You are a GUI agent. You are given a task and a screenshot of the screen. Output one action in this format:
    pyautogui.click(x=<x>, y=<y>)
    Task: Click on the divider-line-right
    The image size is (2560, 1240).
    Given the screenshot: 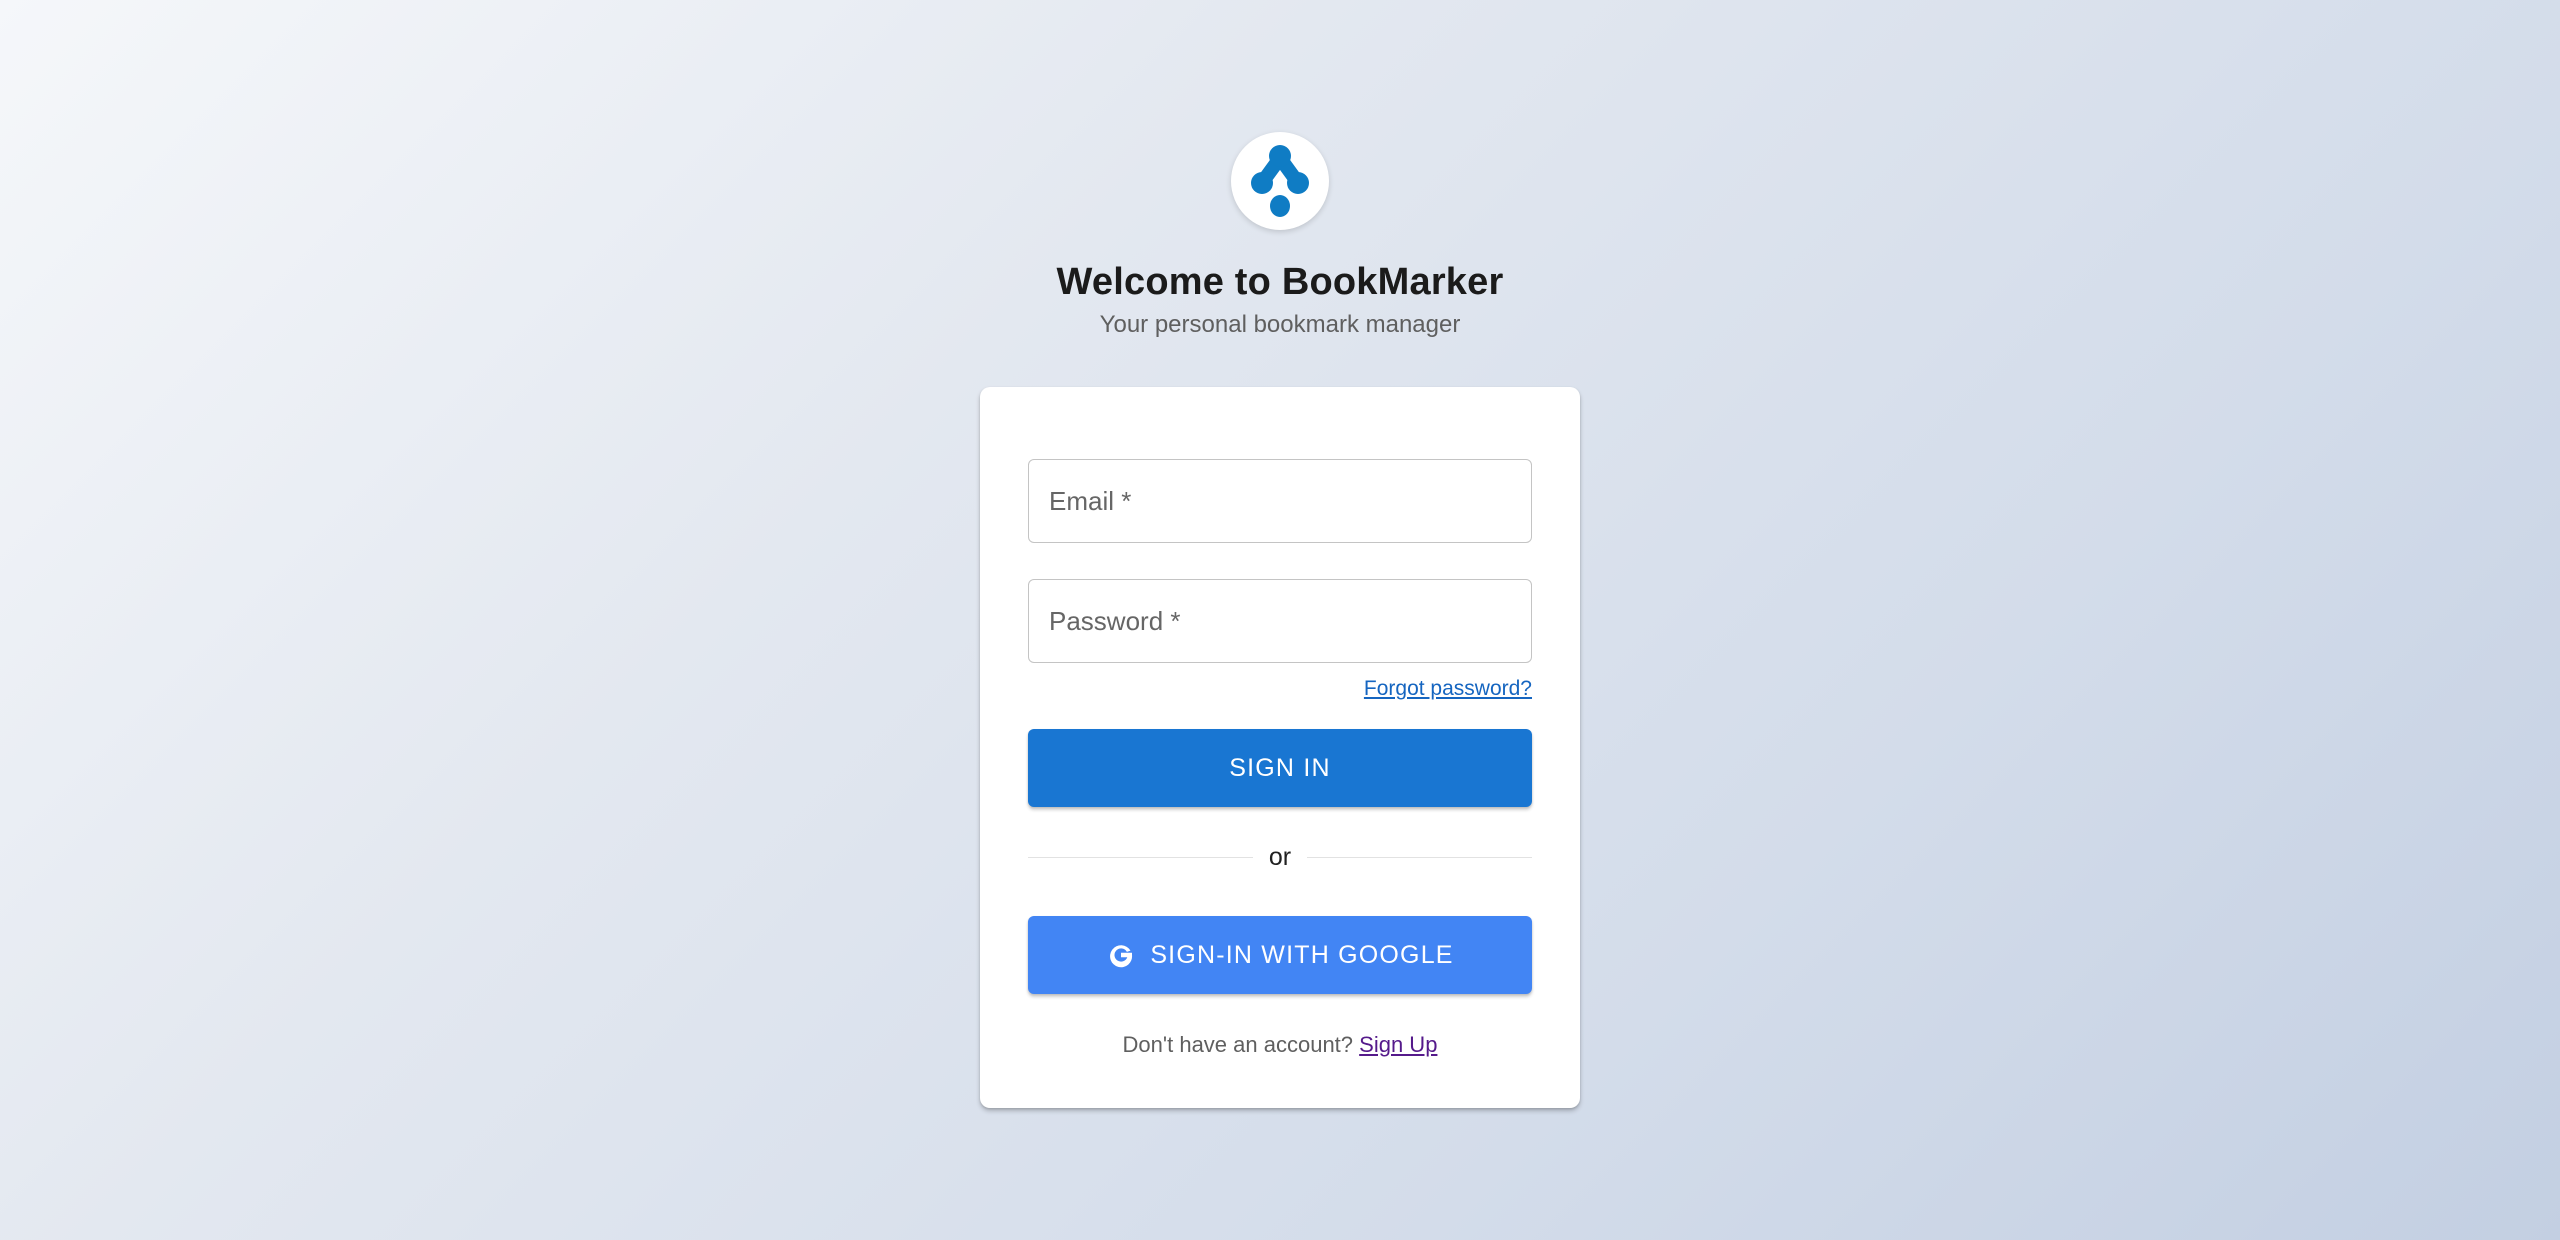 What is the action you would take?
    pyautogui.click(x=1420, y=857)
    